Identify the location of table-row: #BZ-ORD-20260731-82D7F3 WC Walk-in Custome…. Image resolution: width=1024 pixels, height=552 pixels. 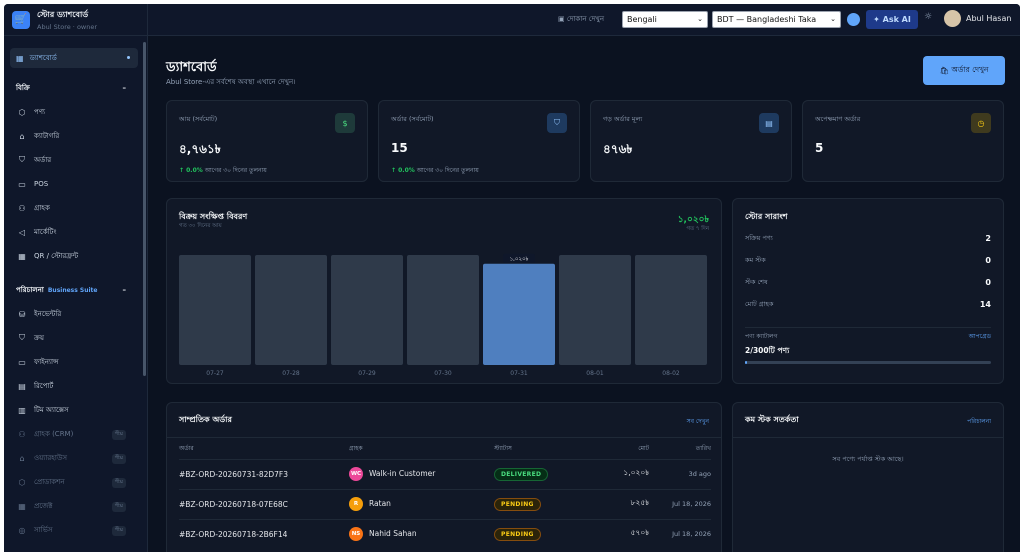
(445, 473).